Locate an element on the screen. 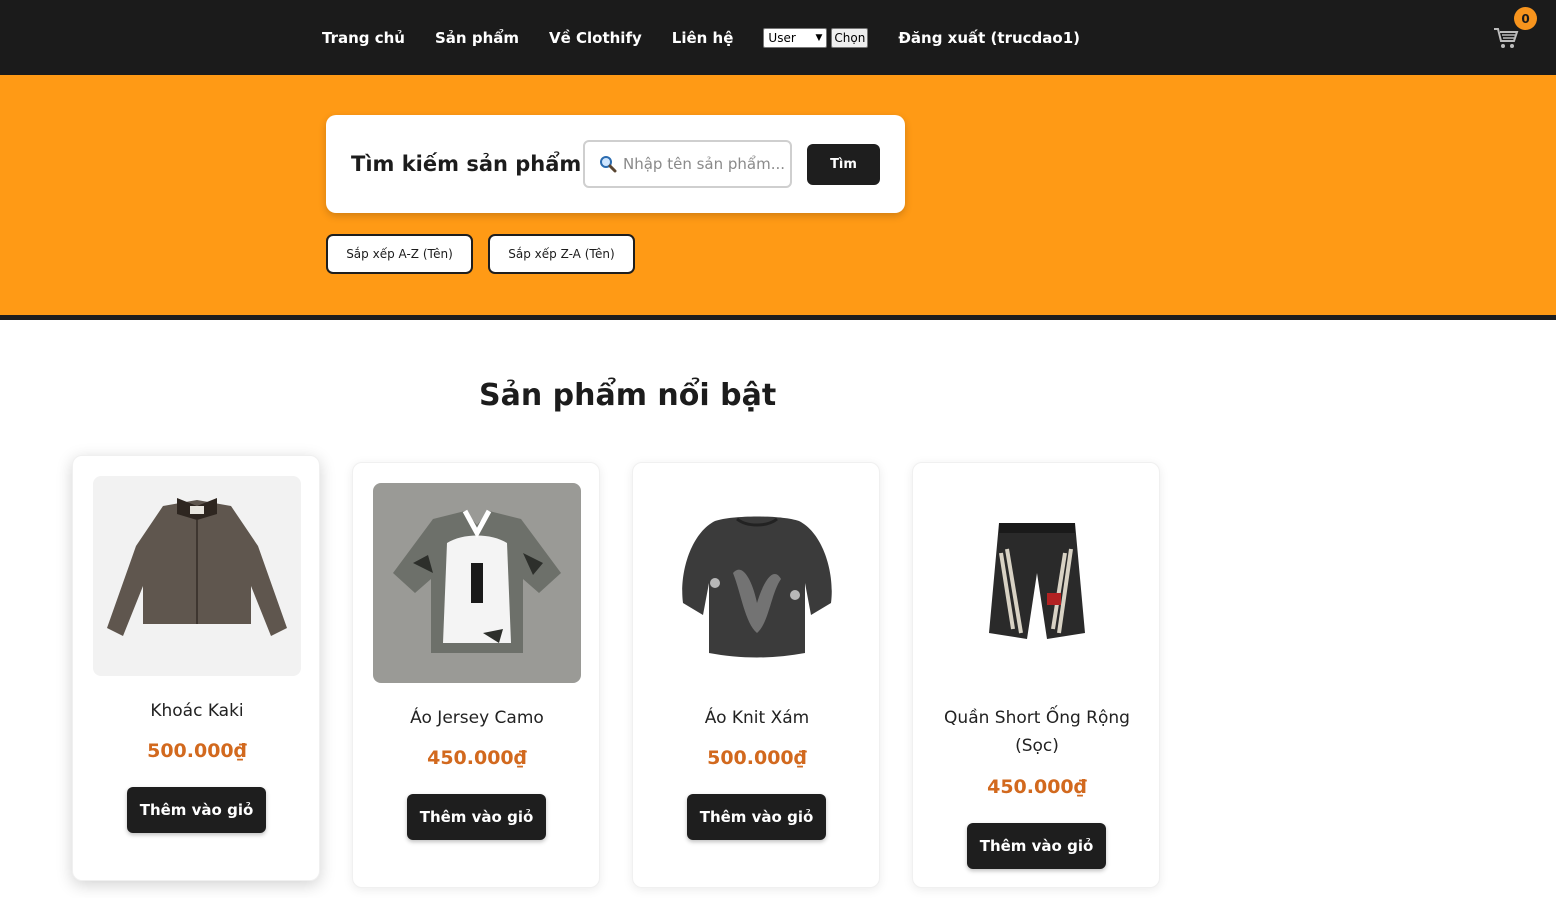 The width and height of the screenshot is (1556, 898). role-select-value: User is located at coordinates (782, 37).